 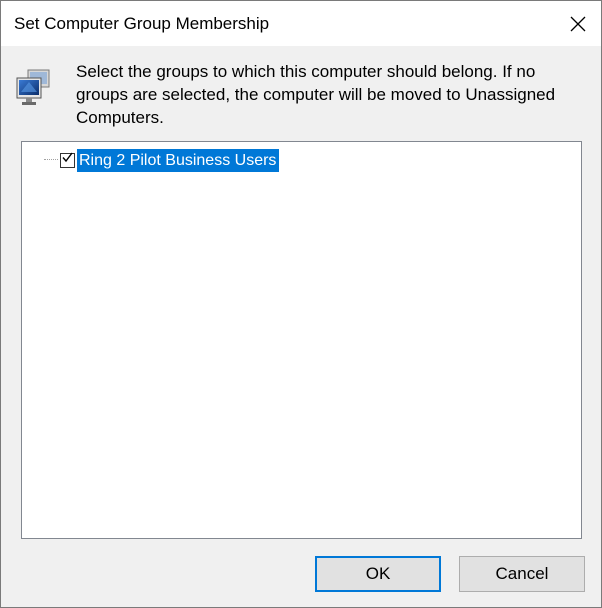 I want to click on dialog-title: Set Computer Group Membership, so click(x=142, y=23).